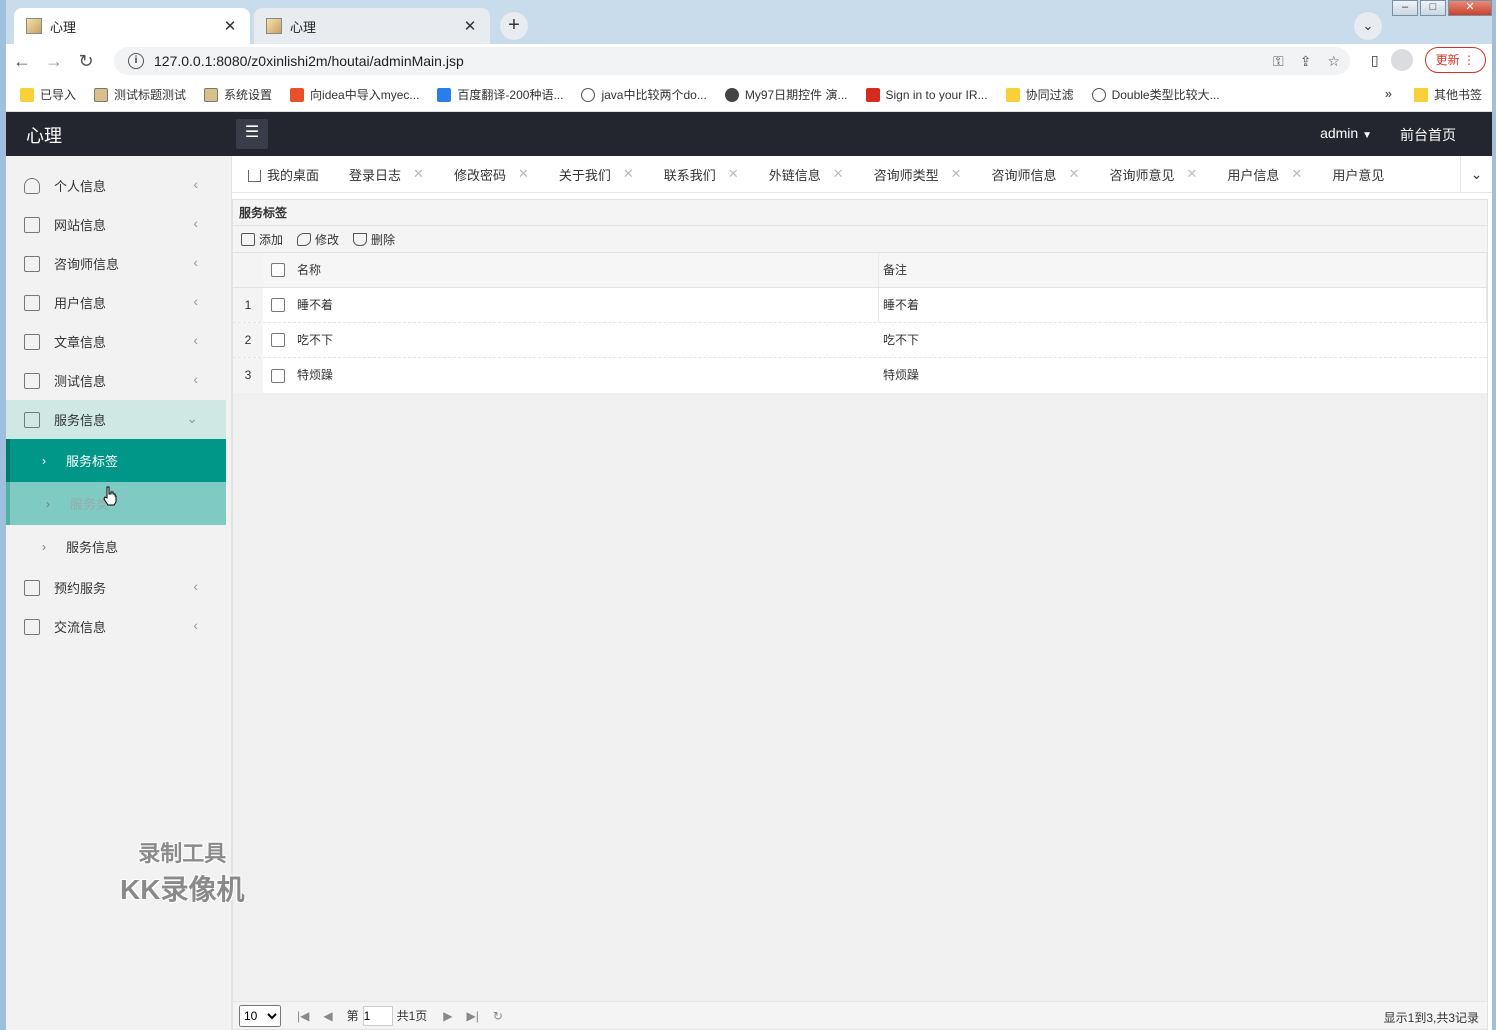 The image size is (1496, 1030). What do you see at coordinates (1401, 60) in the screenshot?
I see `profile-avatar` at bounding box center [1401, 60].